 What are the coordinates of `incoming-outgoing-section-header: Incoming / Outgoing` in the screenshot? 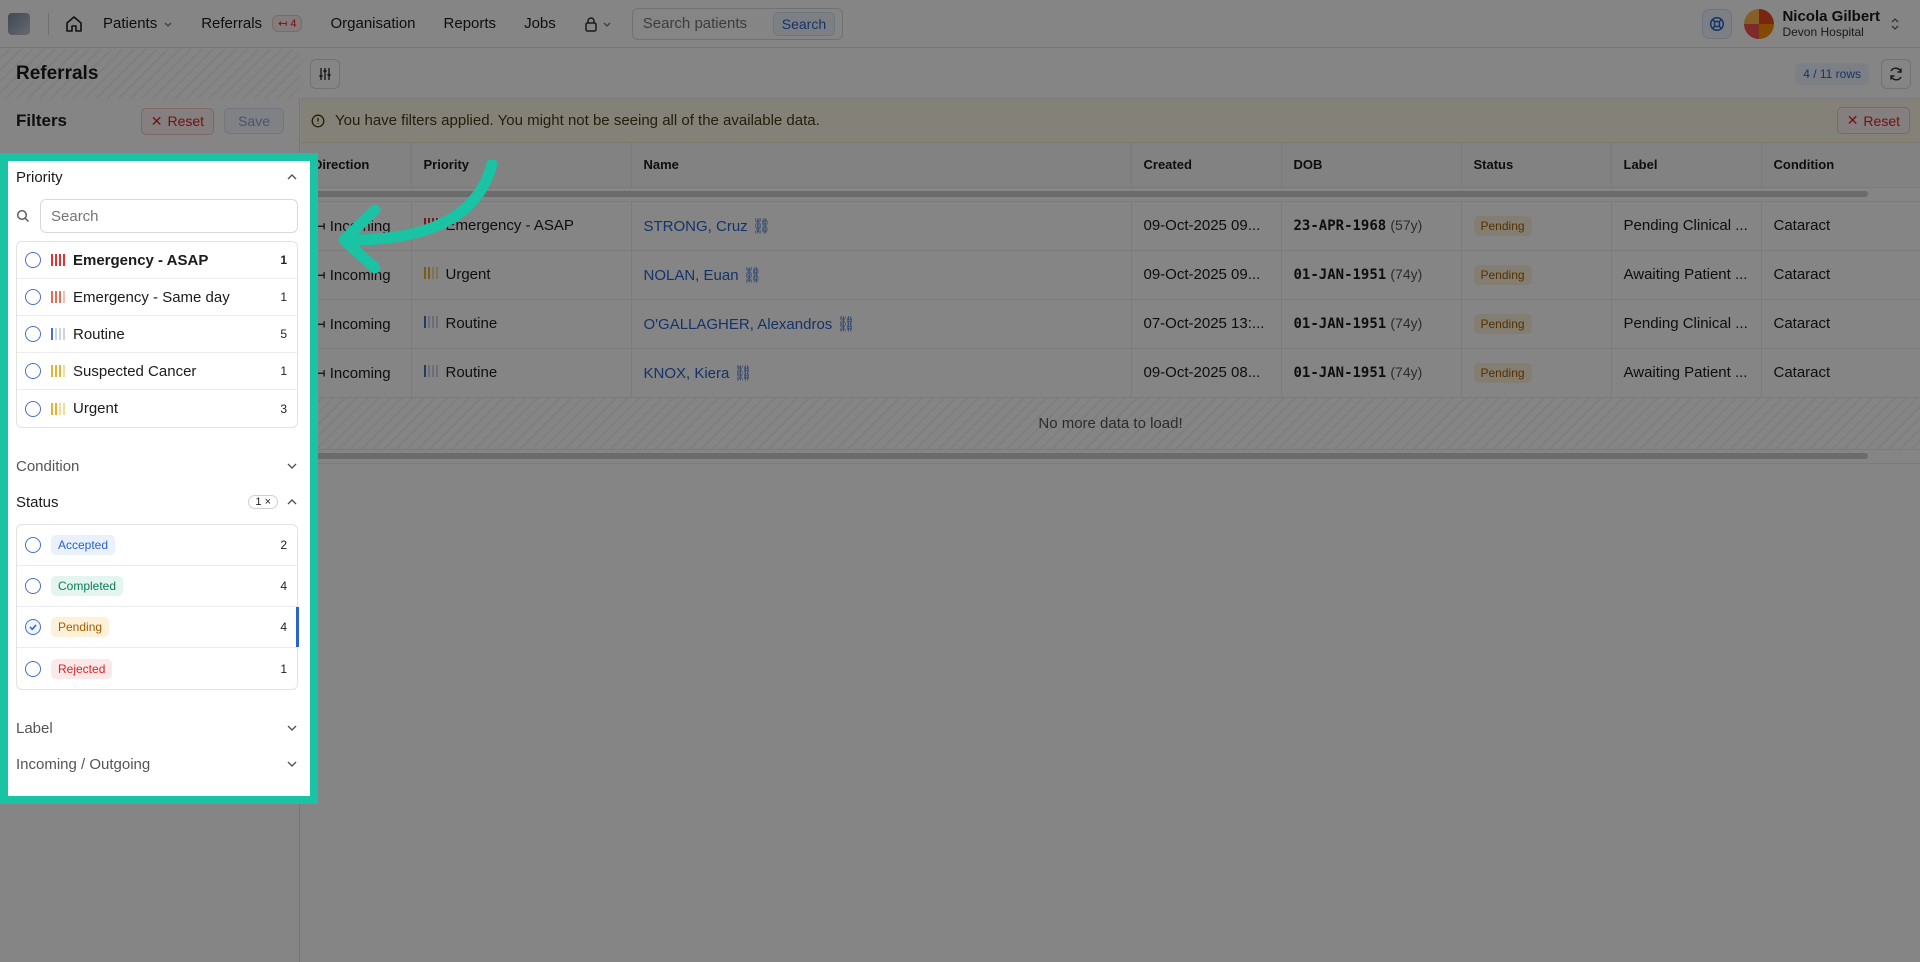 It's located at (157, 764).